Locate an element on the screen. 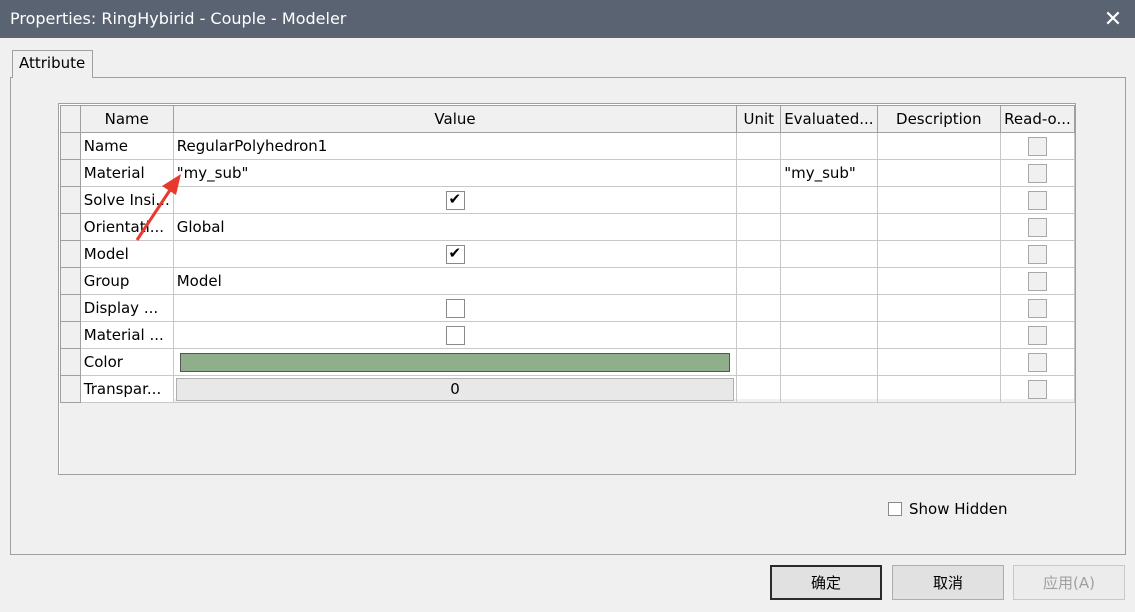 The image size is (1135, 612). property-evaluated: "my_sub" is located at coordinates (829, 173).